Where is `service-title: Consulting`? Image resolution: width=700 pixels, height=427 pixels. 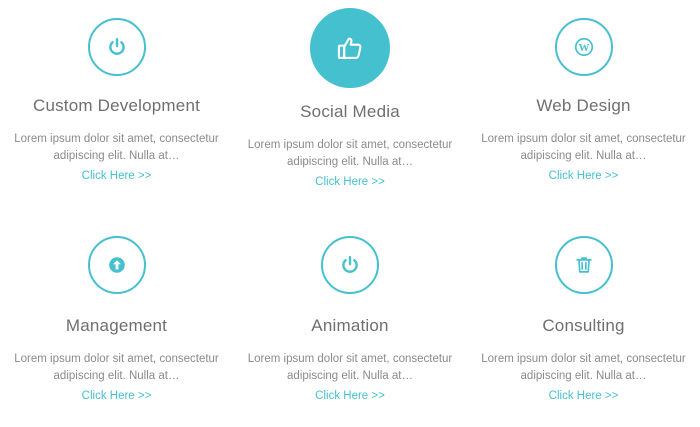
service-title: Consulting is located at coordinates (583, 325).